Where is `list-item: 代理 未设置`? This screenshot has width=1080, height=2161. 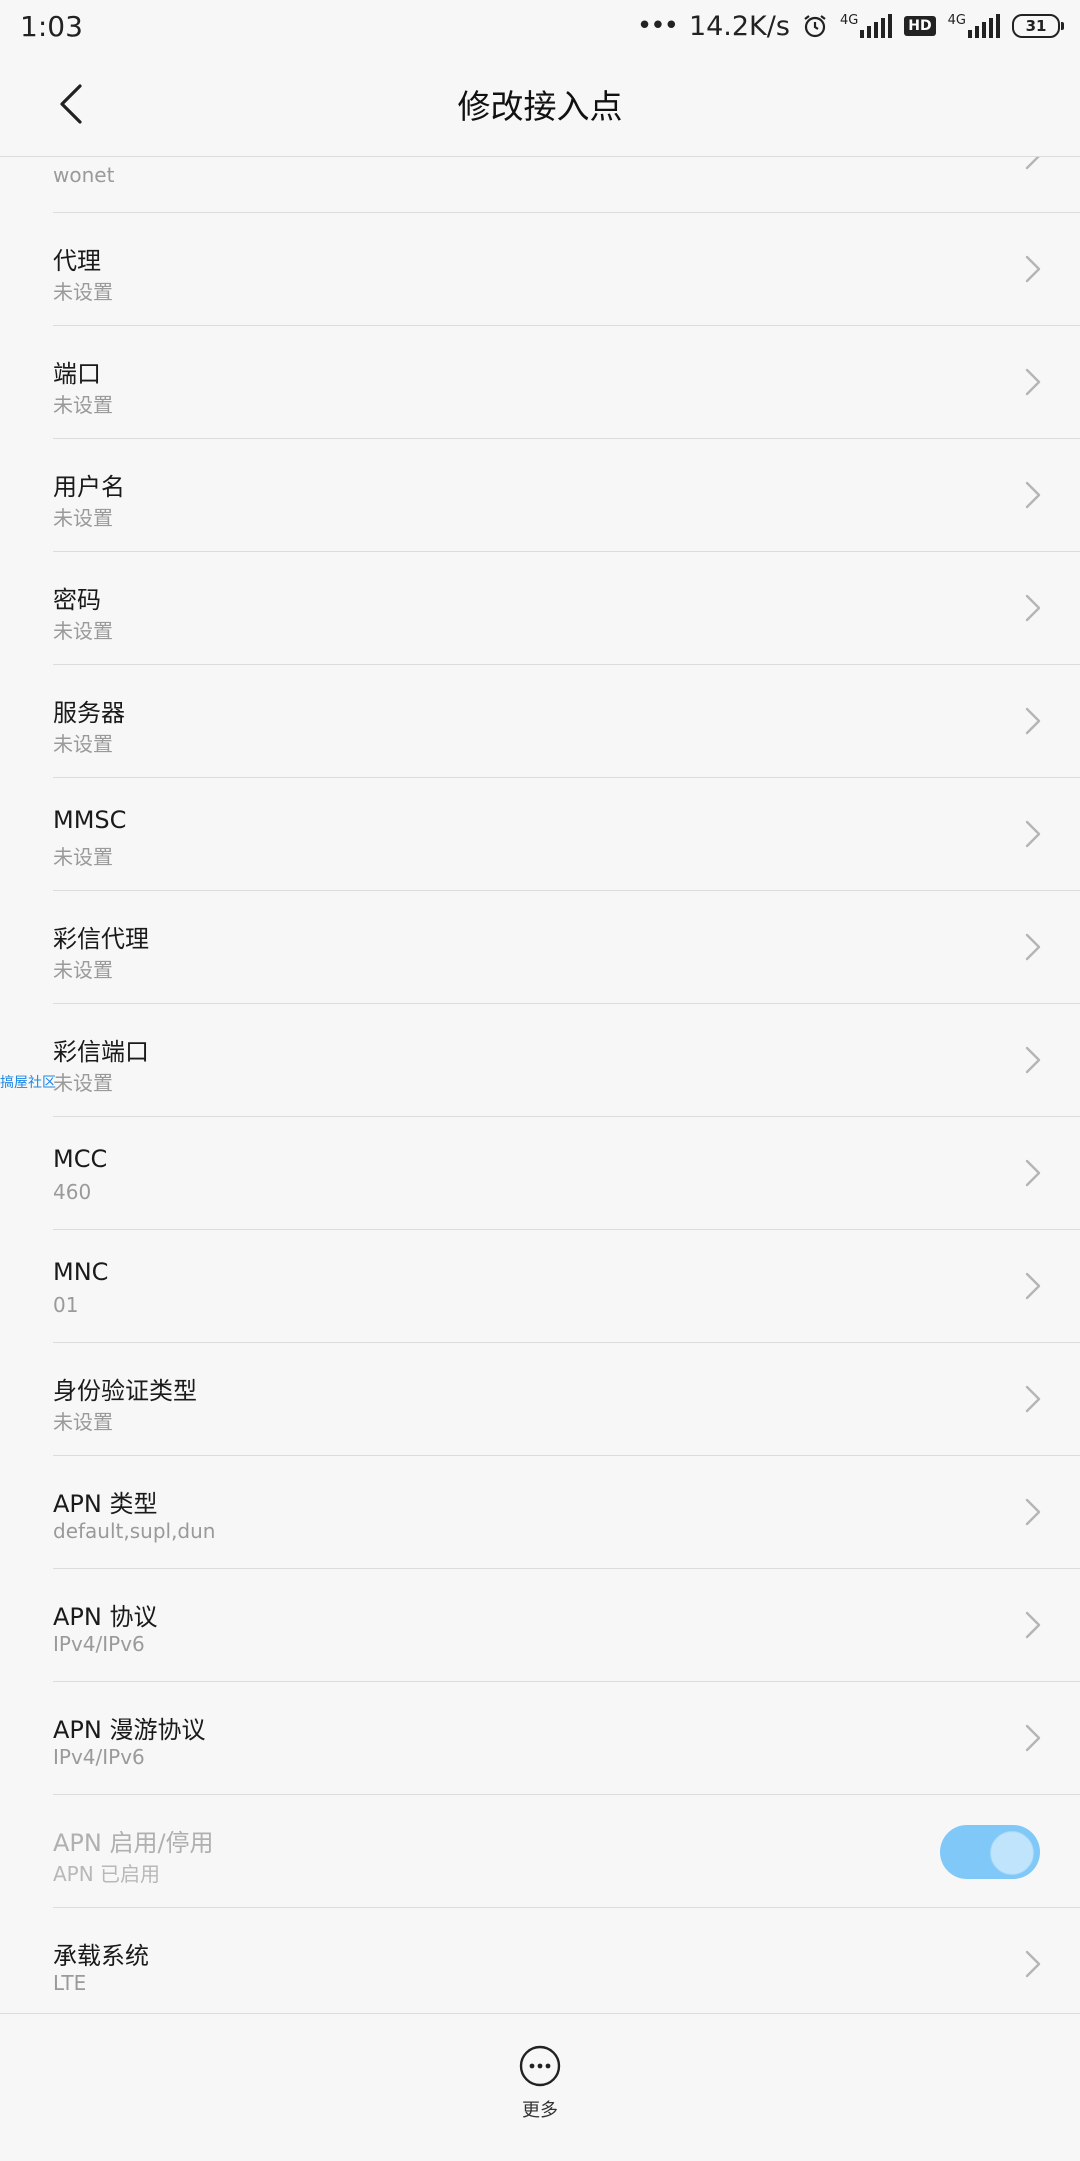 list-item: 代理 未设置 is located at coordinates (566, 269).